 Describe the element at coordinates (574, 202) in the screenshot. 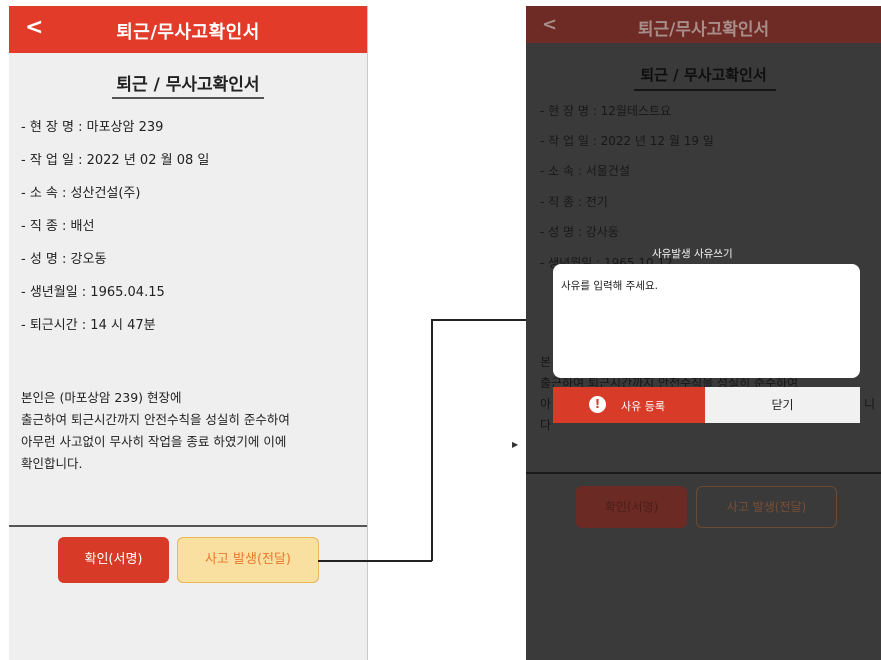

I see `field-job-type: - 직 종 : 전기` at that location.